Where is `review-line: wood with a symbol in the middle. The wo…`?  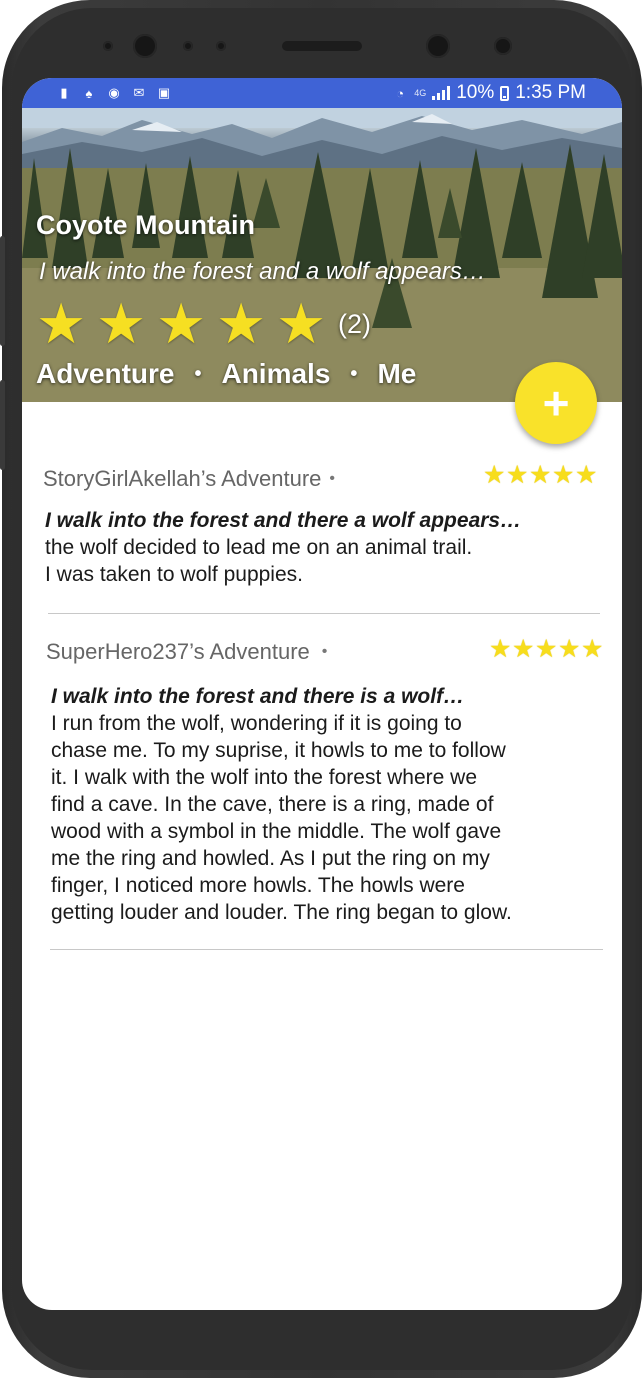
review-line: wood with a symbol in the middle. The wo… is located at coordinates (276, 831).